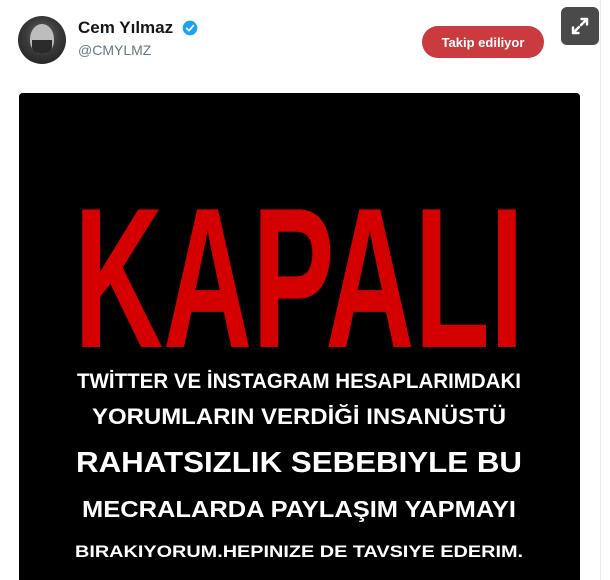 The height and width of the screenshot is (580, 610). Describe the element at coordinates (483, 42) in the screenshot. I see `following-button: Takip ediliyor` at that location.